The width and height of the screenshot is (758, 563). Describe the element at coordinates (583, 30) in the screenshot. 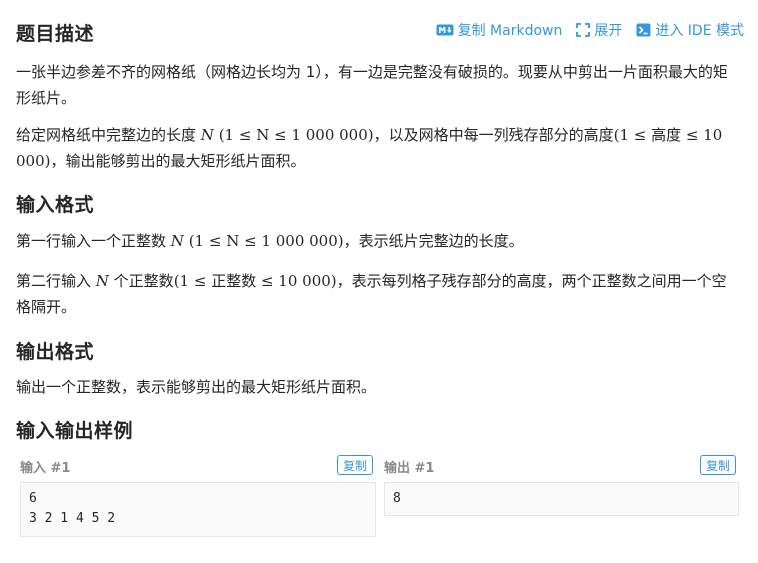

I see `expand-icon` at that location.